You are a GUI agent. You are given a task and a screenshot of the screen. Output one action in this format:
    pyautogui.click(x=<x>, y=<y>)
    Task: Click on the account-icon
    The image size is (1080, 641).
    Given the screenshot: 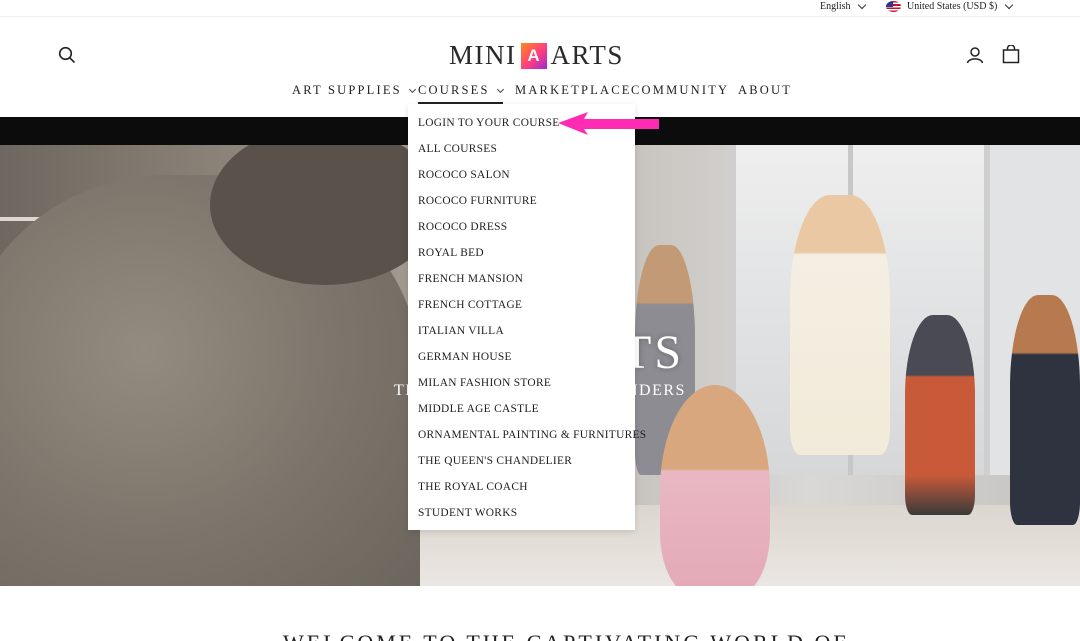 What is the action you would take?
    pyautogui.click(x=975, y=55)
    